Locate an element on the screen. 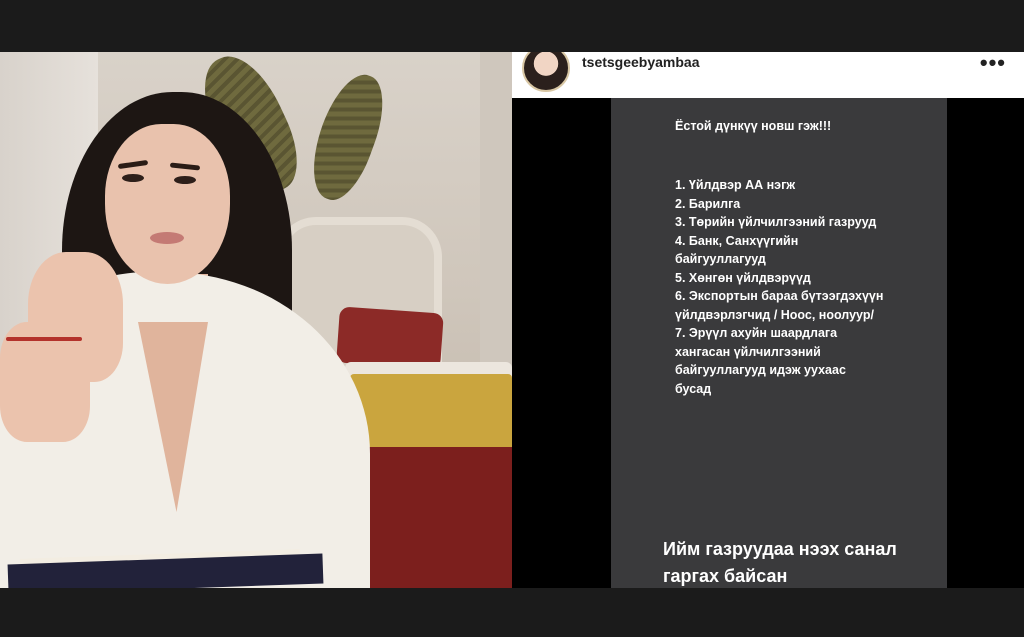  list-item: 1. Үйлдвэр АА нэгж is located at coordinates (735, 185).